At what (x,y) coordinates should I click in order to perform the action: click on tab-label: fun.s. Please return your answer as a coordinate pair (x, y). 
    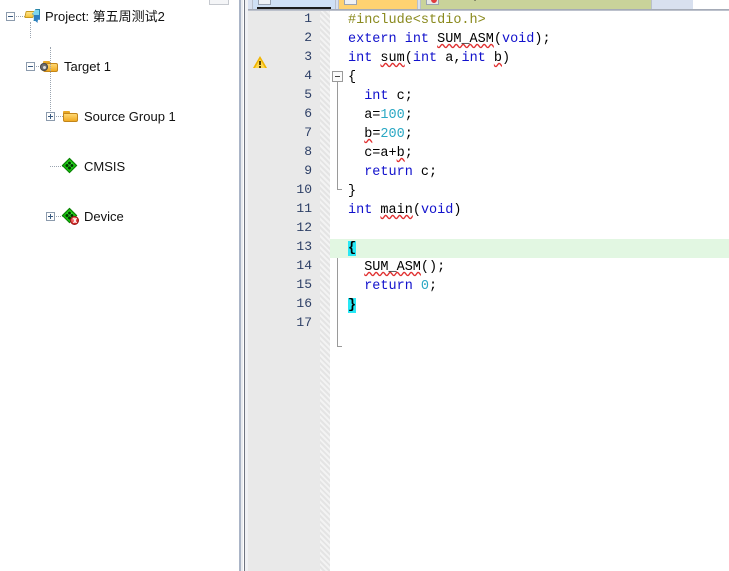
    Looking at the image, I should click on (374, 0).